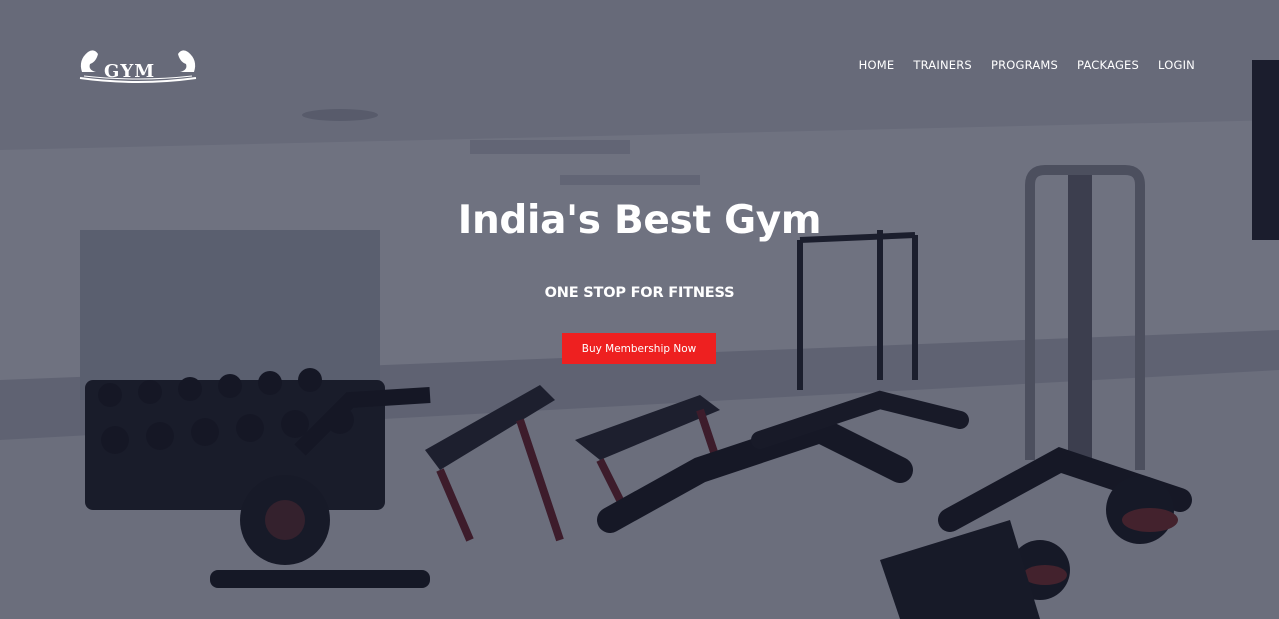 This screenshot has width=1279, height=619. Describe the element at coordinates (1108, 65) in the screenshot. I see `nav-item-packages: PACKAGES` at that location.